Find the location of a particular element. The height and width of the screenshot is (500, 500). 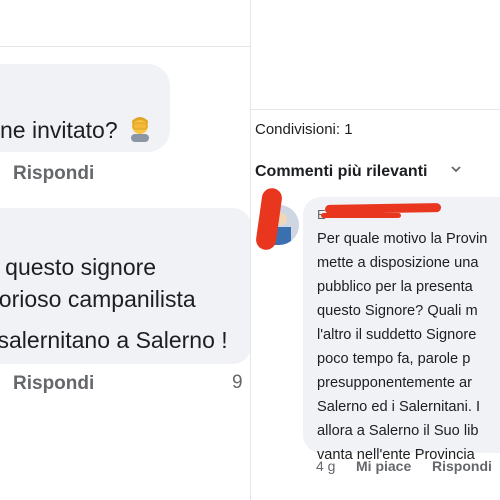

shares-count: Condivisioni: 1 is located at coordinates (304, 129).